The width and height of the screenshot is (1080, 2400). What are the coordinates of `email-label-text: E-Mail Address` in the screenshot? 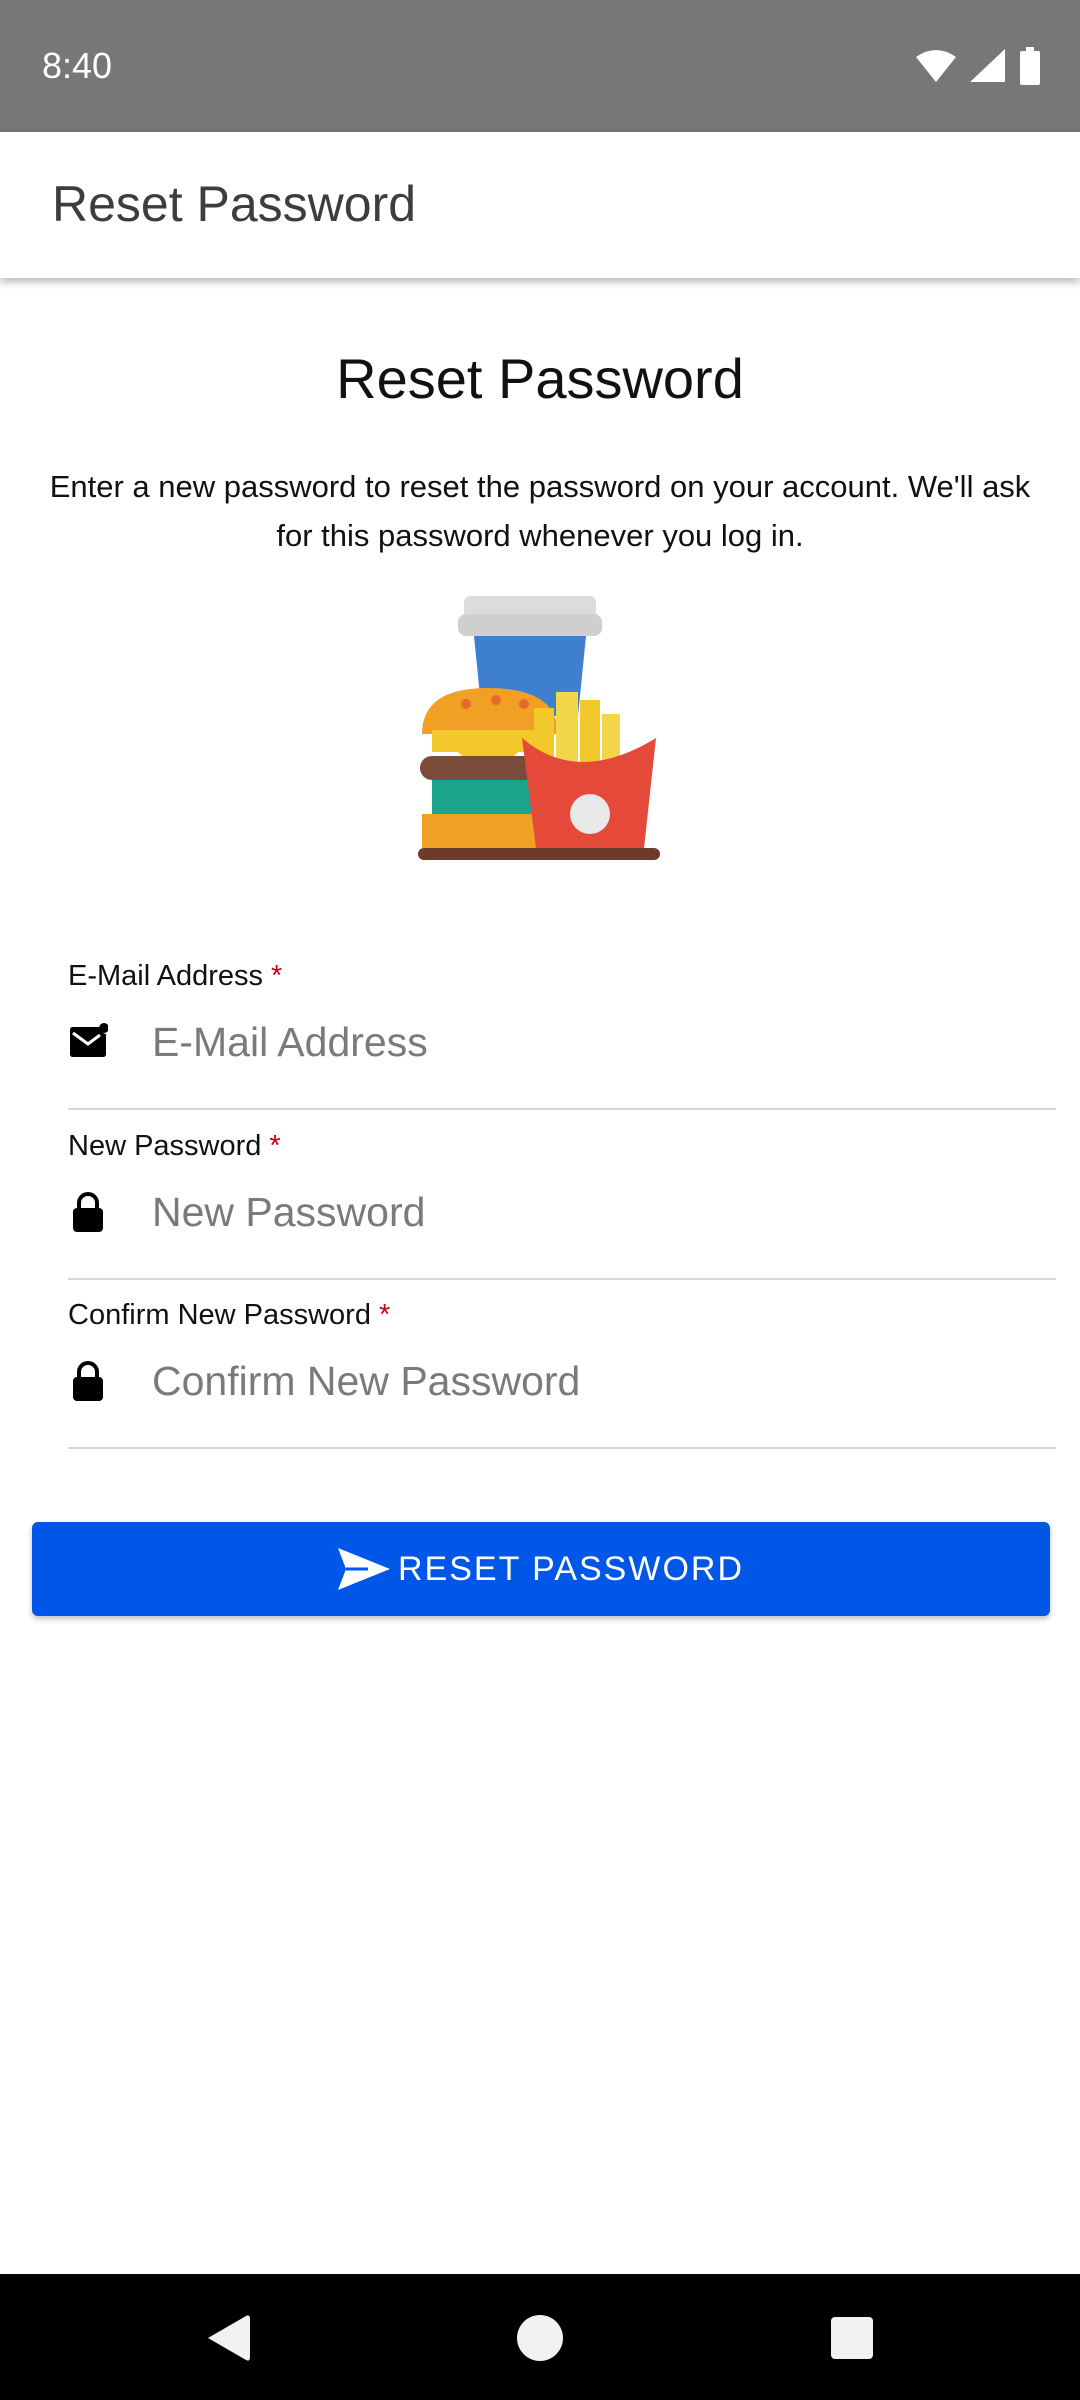 It's located at (166, 976).